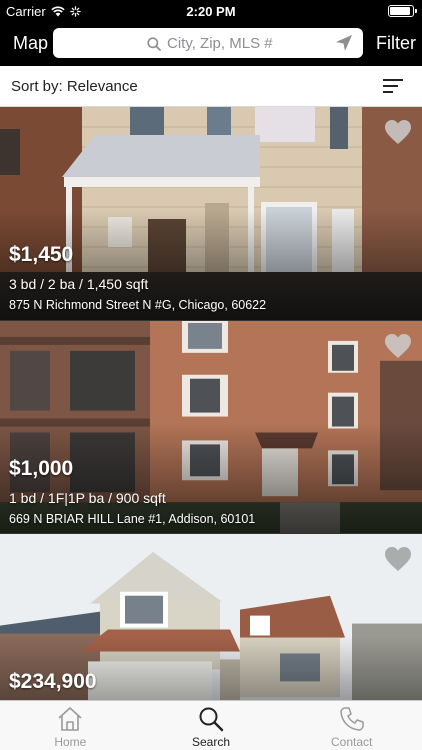 The image size is (422, 750). I want to click on tab-bar: Home Search Contact, so click(211, 725).